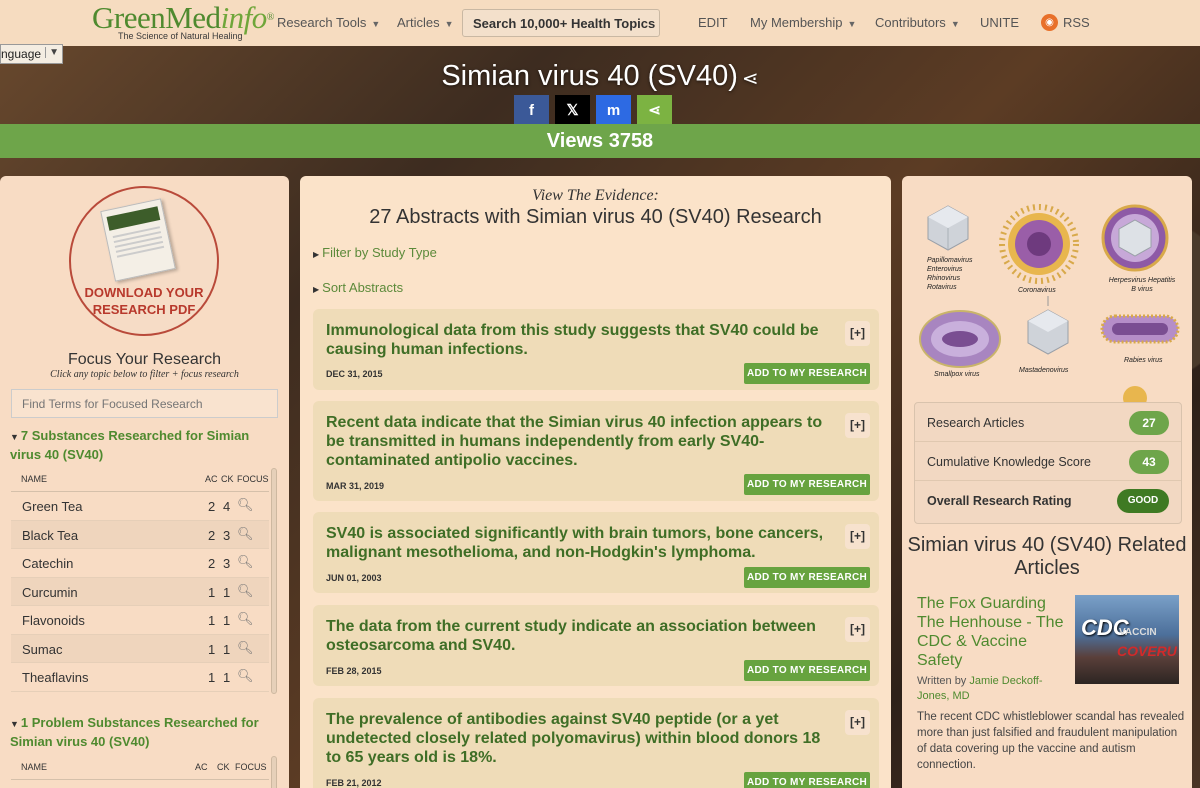  What do you see at coordinates (1076, 22) in the screenshot?
I see `nav-rss: RSS` at bounding box center [1076, 22].